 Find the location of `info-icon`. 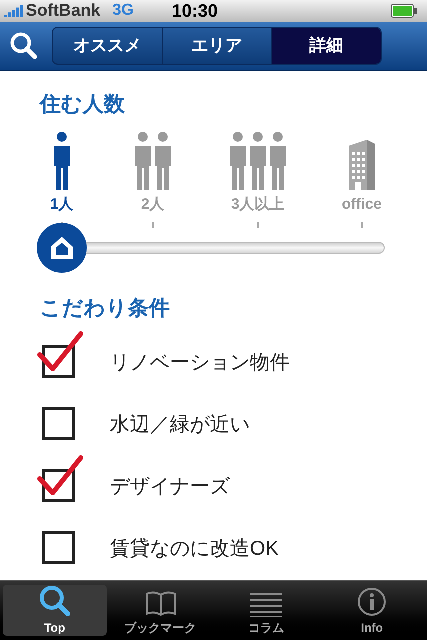

info-icon is located at coordinates (372, 602).